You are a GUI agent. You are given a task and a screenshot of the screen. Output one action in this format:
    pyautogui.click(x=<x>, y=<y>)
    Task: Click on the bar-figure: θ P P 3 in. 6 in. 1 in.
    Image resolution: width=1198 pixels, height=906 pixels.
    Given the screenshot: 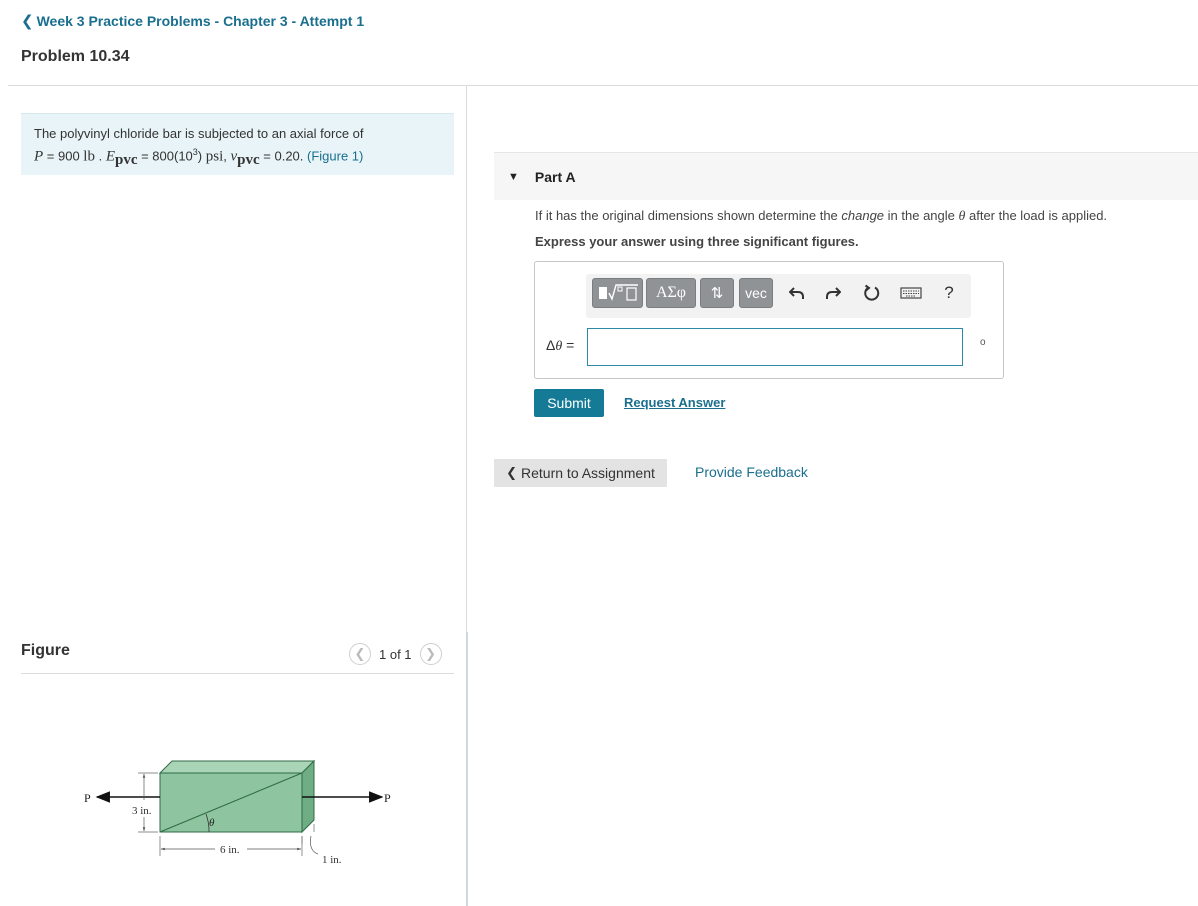 What is the action you would take?
    pyautogui.click(x=237, y=812)
    